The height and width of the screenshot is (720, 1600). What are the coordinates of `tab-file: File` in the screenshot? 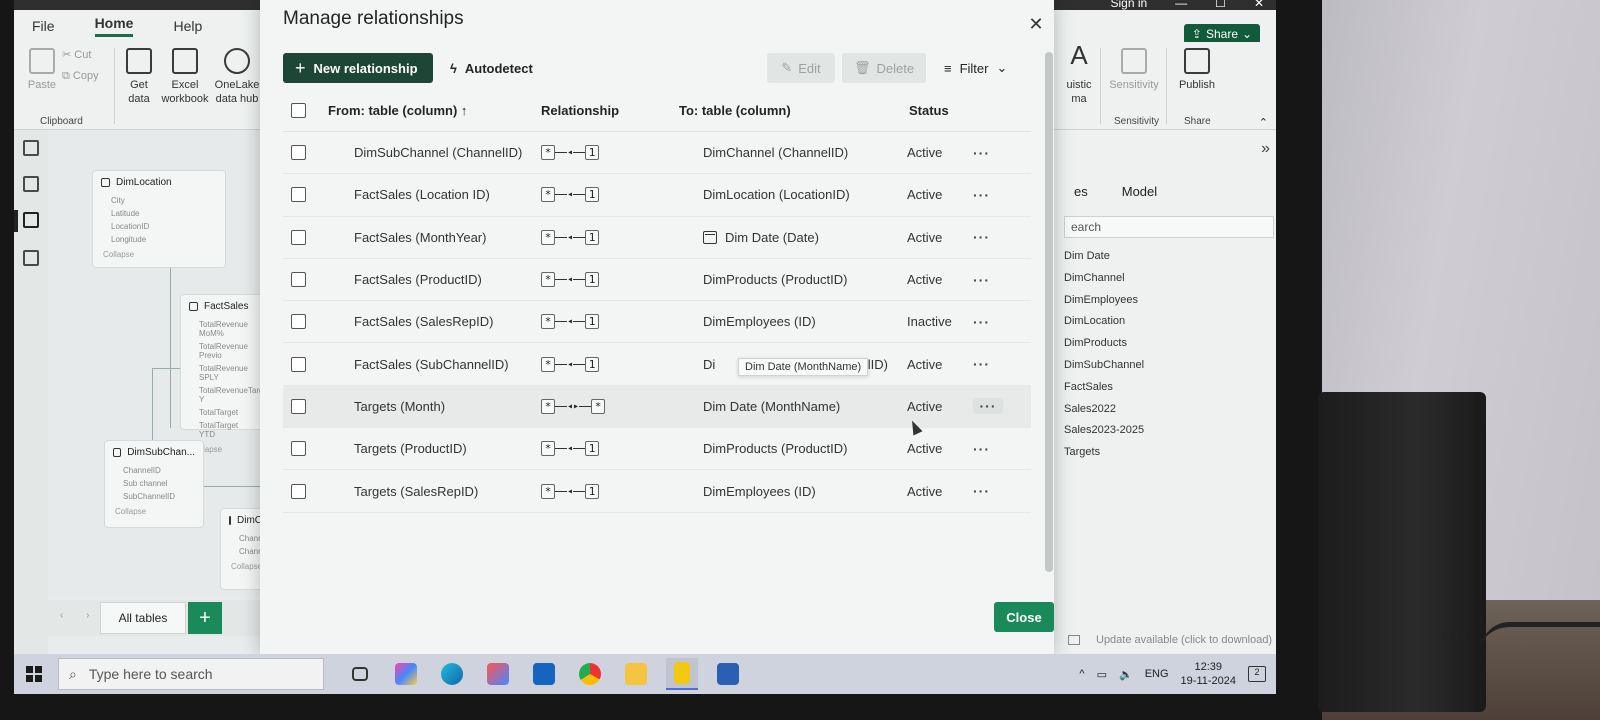 It's located at (43, 26).